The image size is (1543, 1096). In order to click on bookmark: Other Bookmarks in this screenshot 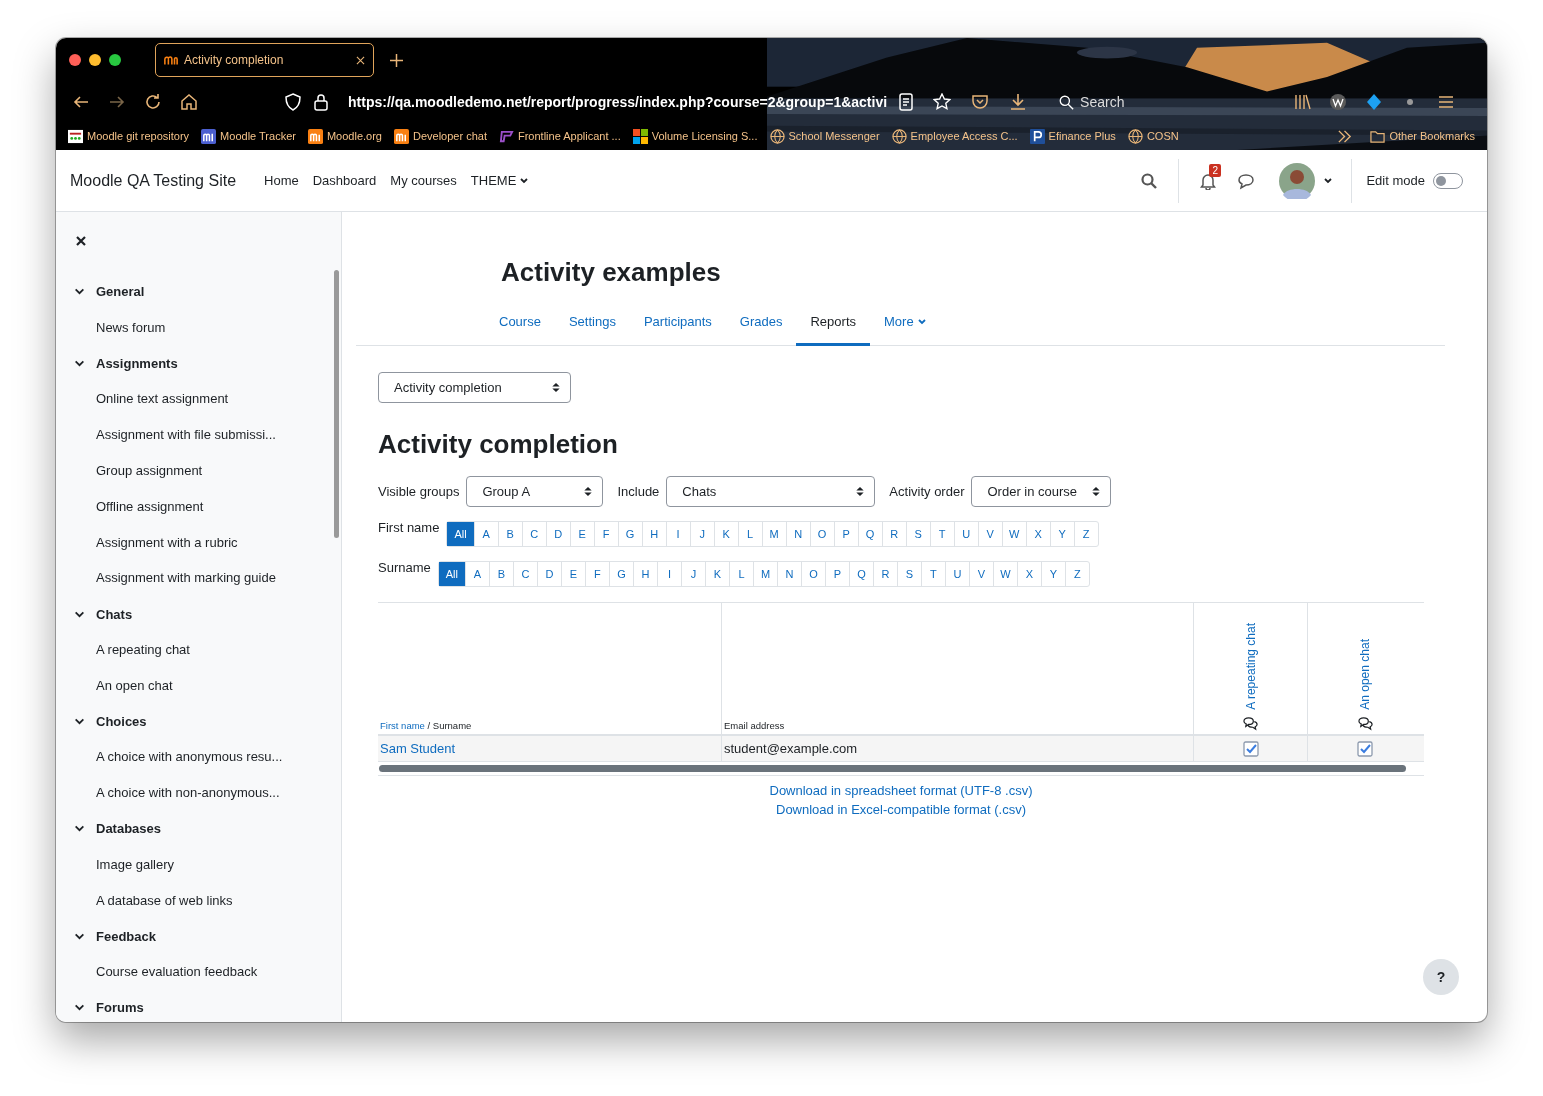, I will do `click(1422, 136)`.